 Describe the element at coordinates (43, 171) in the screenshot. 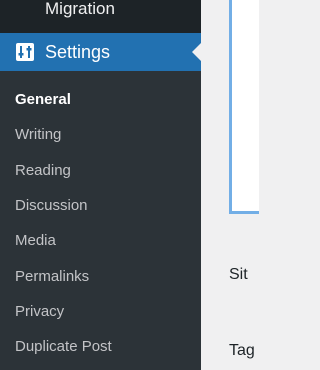

I see `submenu-item-reading: Reading` at that location.